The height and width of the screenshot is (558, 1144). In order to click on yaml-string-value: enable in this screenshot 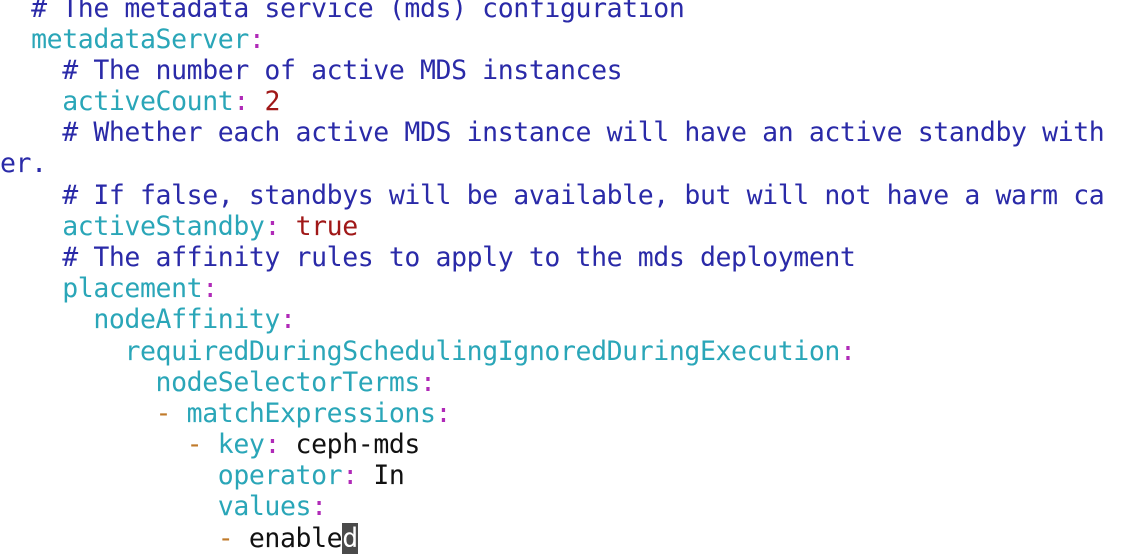, I will do `click(295, 538)`.